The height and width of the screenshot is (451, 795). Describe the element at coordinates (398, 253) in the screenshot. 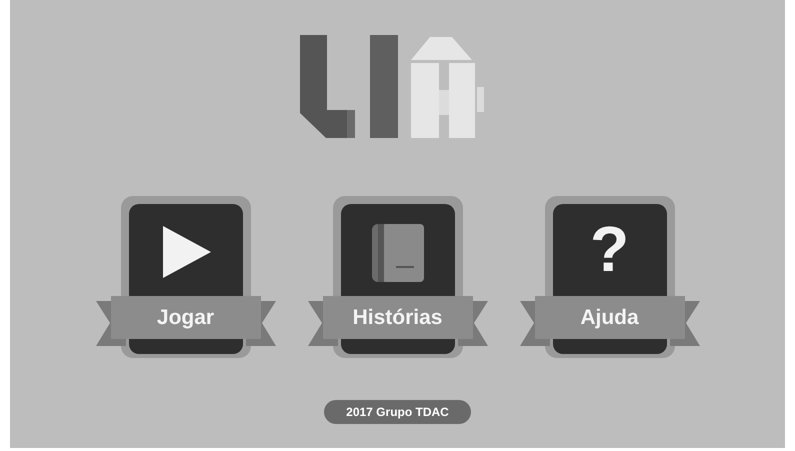

I see `book-icon` at that location.